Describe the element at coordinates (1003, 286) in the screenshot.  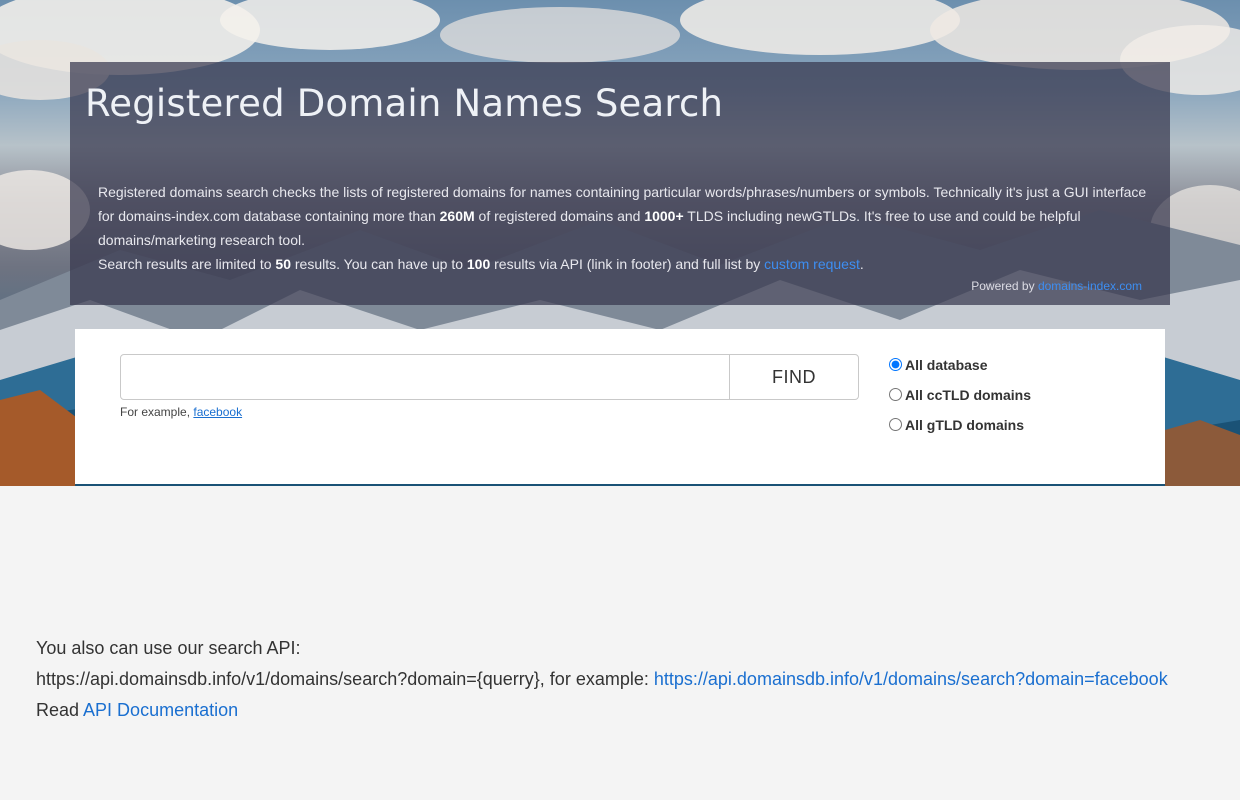
I see `powered-by-label: Powered by` at that location.